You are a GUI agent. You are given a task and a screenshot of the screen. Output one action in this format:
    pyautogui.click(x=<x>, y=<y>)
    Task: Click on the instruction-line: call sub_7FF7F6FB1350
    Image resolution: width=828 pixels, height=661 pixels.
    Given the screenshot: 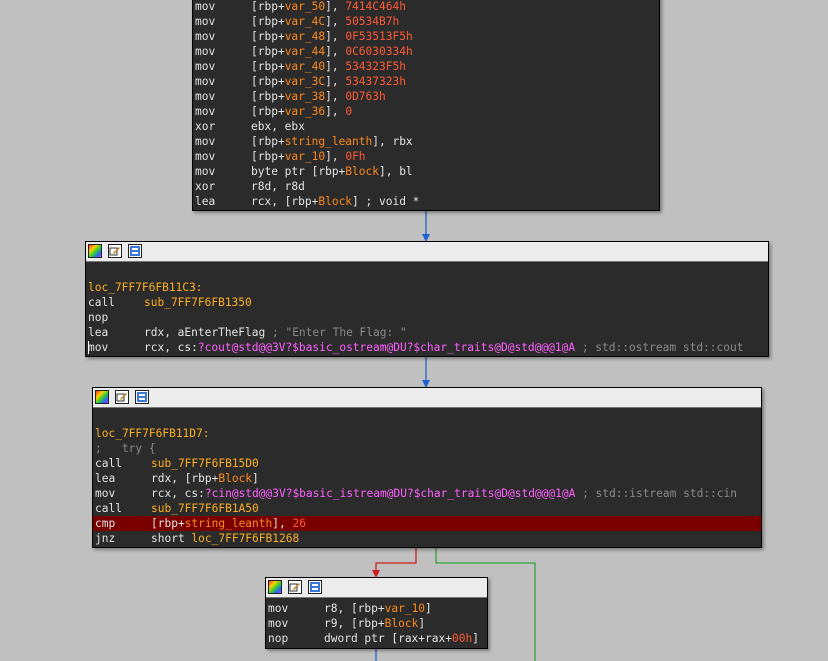 What is the action you would take?
    pyautogui.click(x=427, y=302)
    